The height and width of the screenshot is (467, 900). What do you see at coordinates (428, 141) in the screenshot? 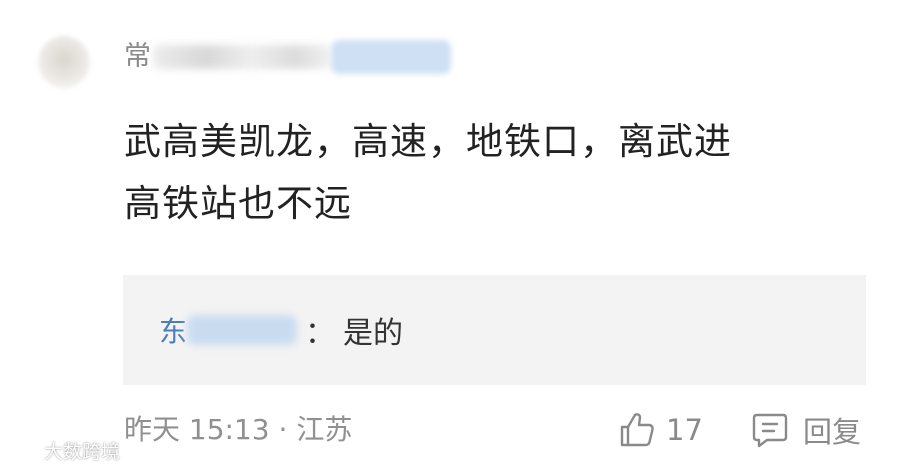
I see `comment-line-1: 武高美凯龙，高速，地铁口，离武进` at bounding box center [428, 141].